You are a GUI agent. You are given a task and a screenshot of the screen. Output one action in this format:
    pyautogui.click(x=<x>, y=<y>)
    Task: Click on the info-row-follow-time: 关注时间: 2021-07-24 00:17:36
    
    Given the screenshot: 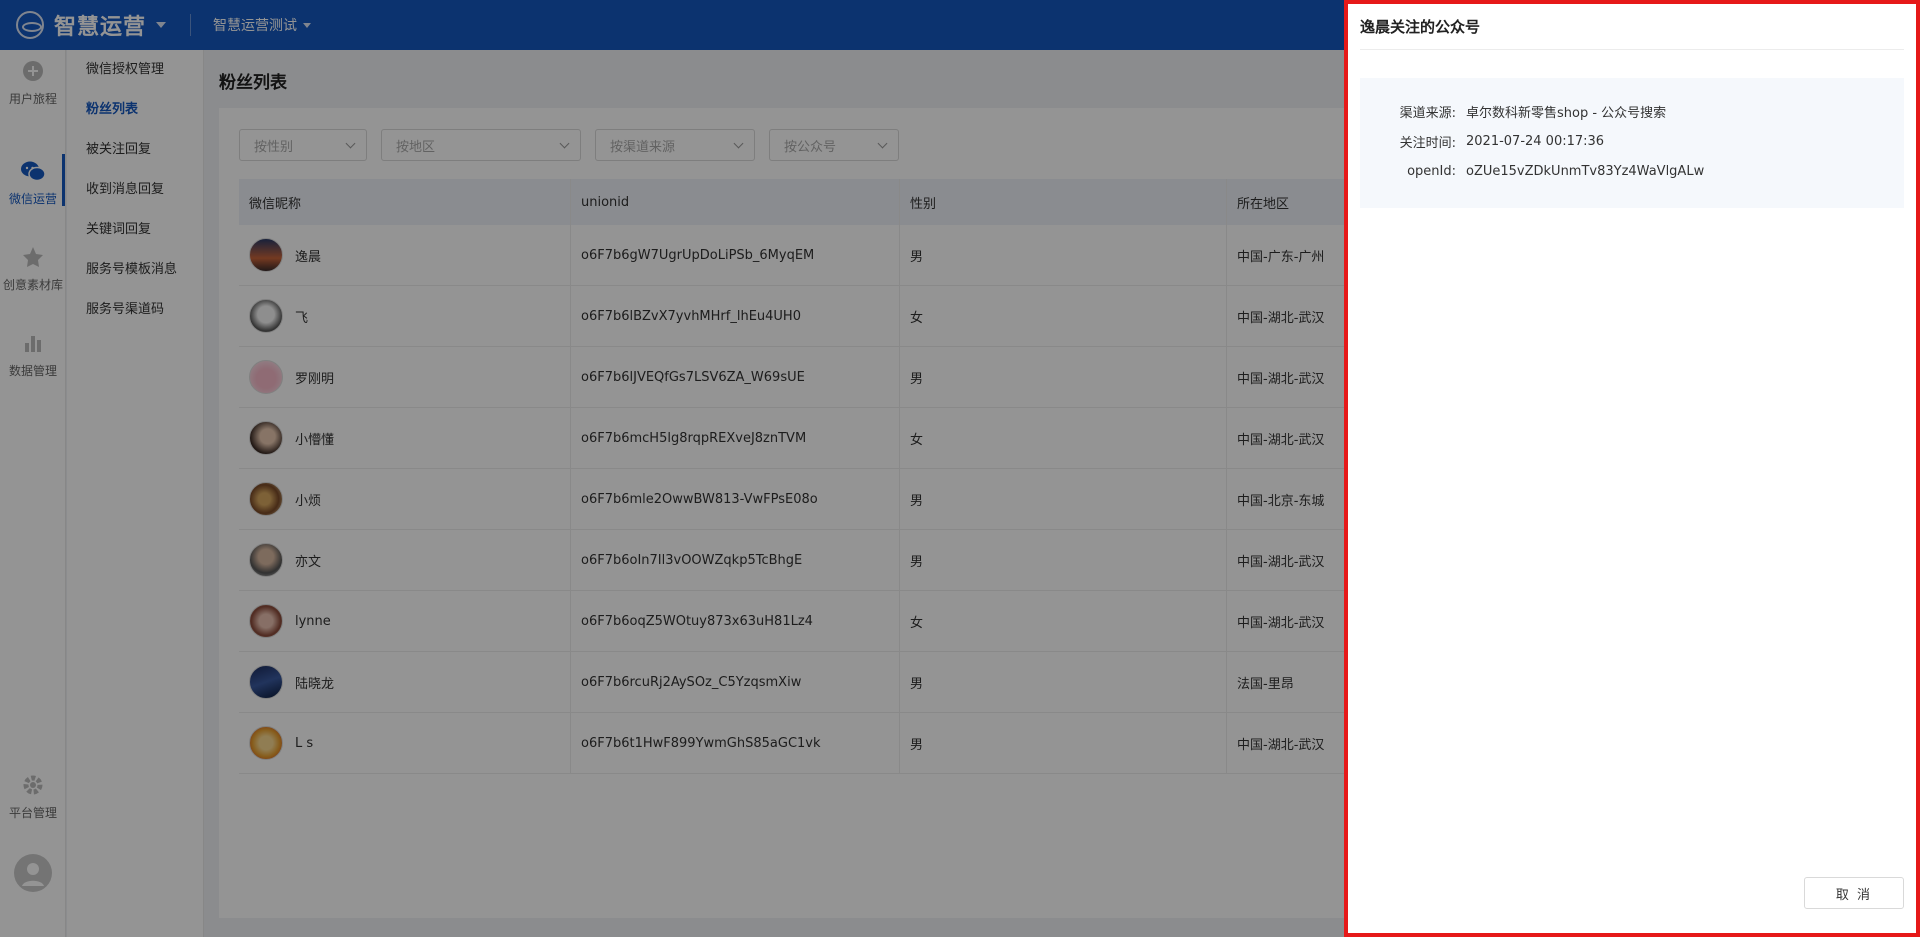 What is the action you would take?
    pyautogui.click(x=1632, y=141)
    